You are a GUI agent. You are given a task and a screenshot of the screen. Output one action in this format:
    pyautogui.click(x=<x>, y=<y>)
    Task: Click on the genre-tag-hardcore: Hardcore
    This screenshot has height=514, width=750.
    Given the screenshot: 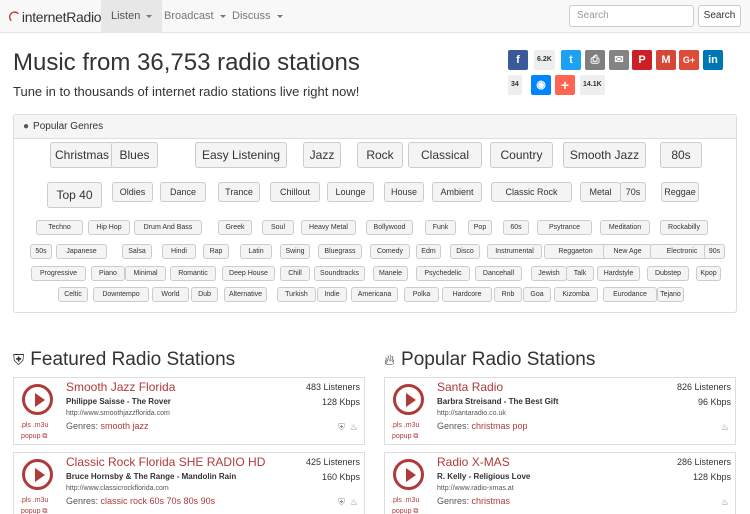 What is the action you would take?
    pyautogui.click(x=467, y=294)
    